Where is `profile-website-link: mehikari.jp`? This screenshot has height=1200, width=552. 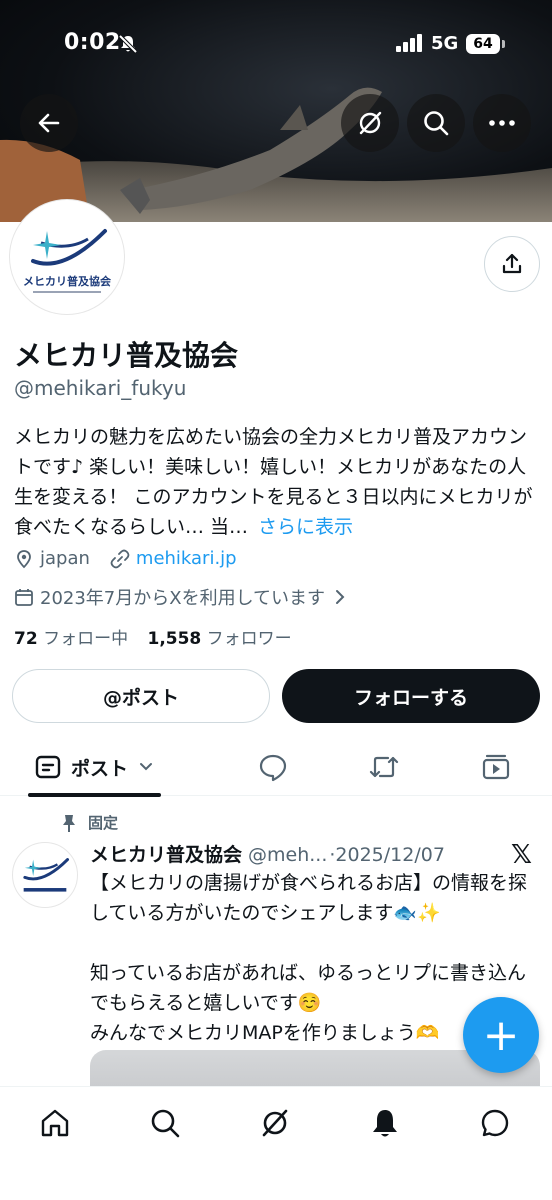
profile-website-link: mehikari.jp is located at coordinates (186, 558).